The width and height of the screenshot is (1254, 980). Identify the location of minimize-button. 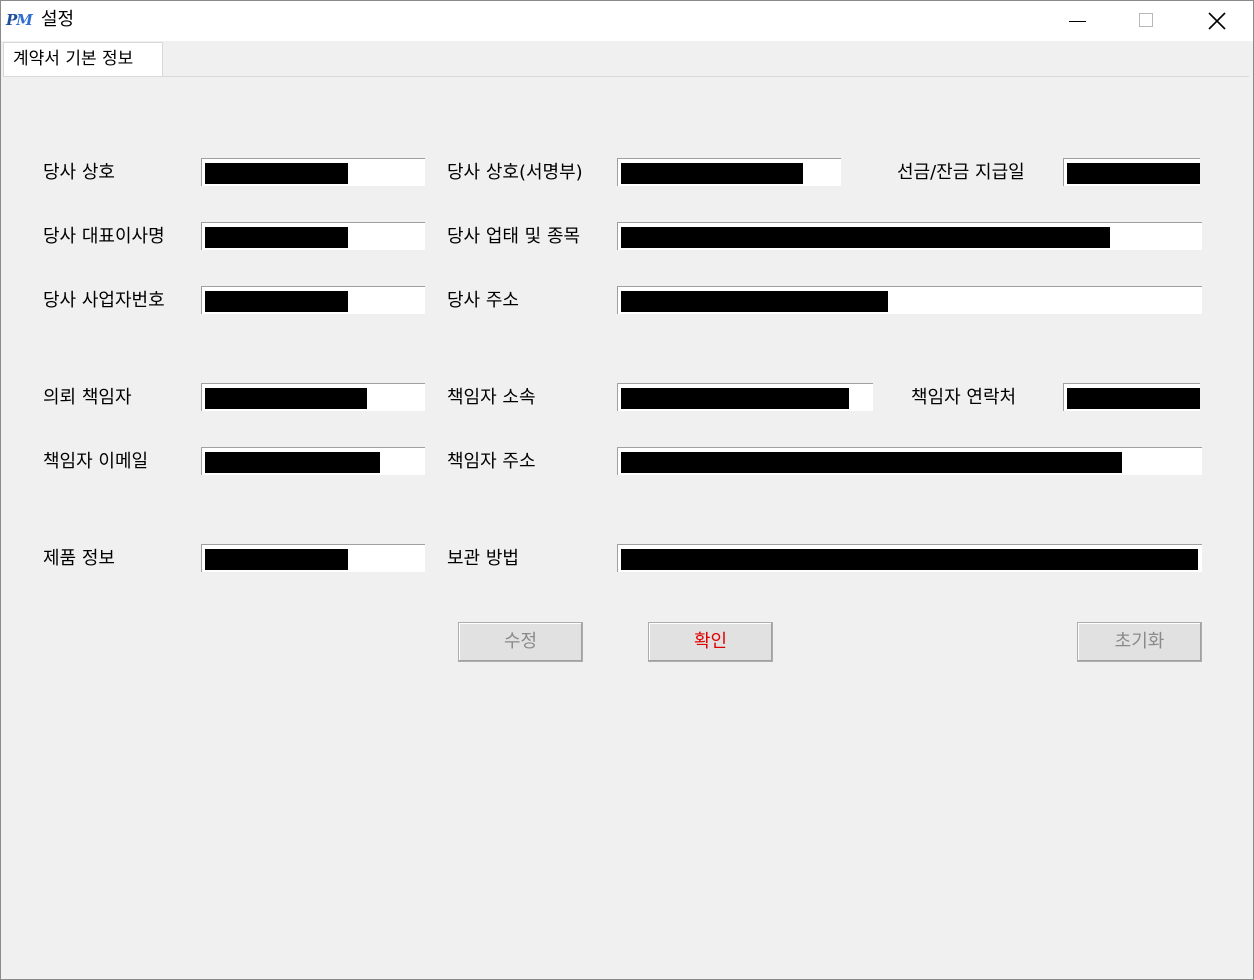
(1076, 21).